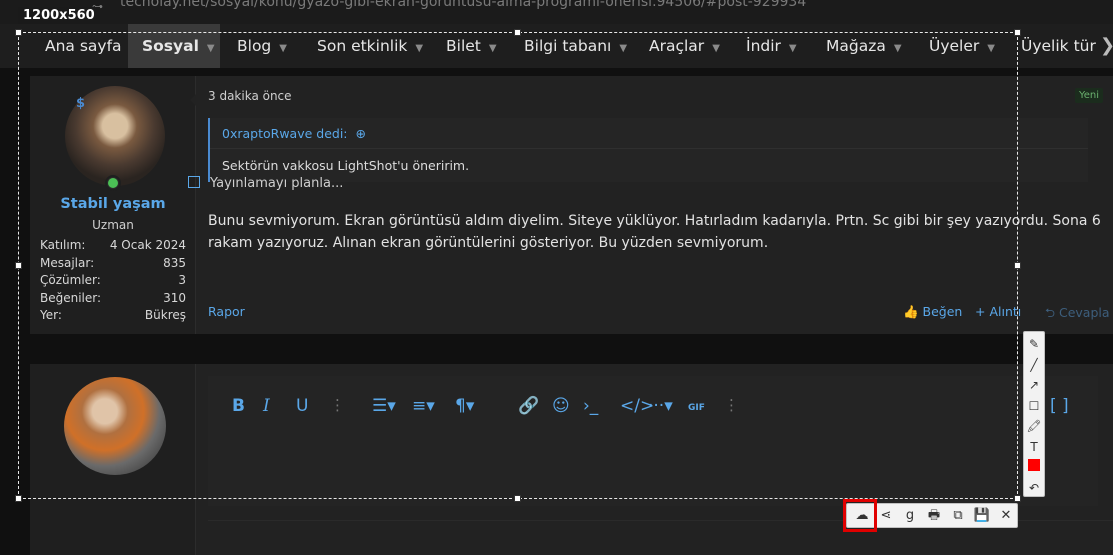 This screenshot has height=555, width=1113. Describe the element at coordinates (1034, 344) in the screenshot. I see `pen-icon: ✎` at that location.